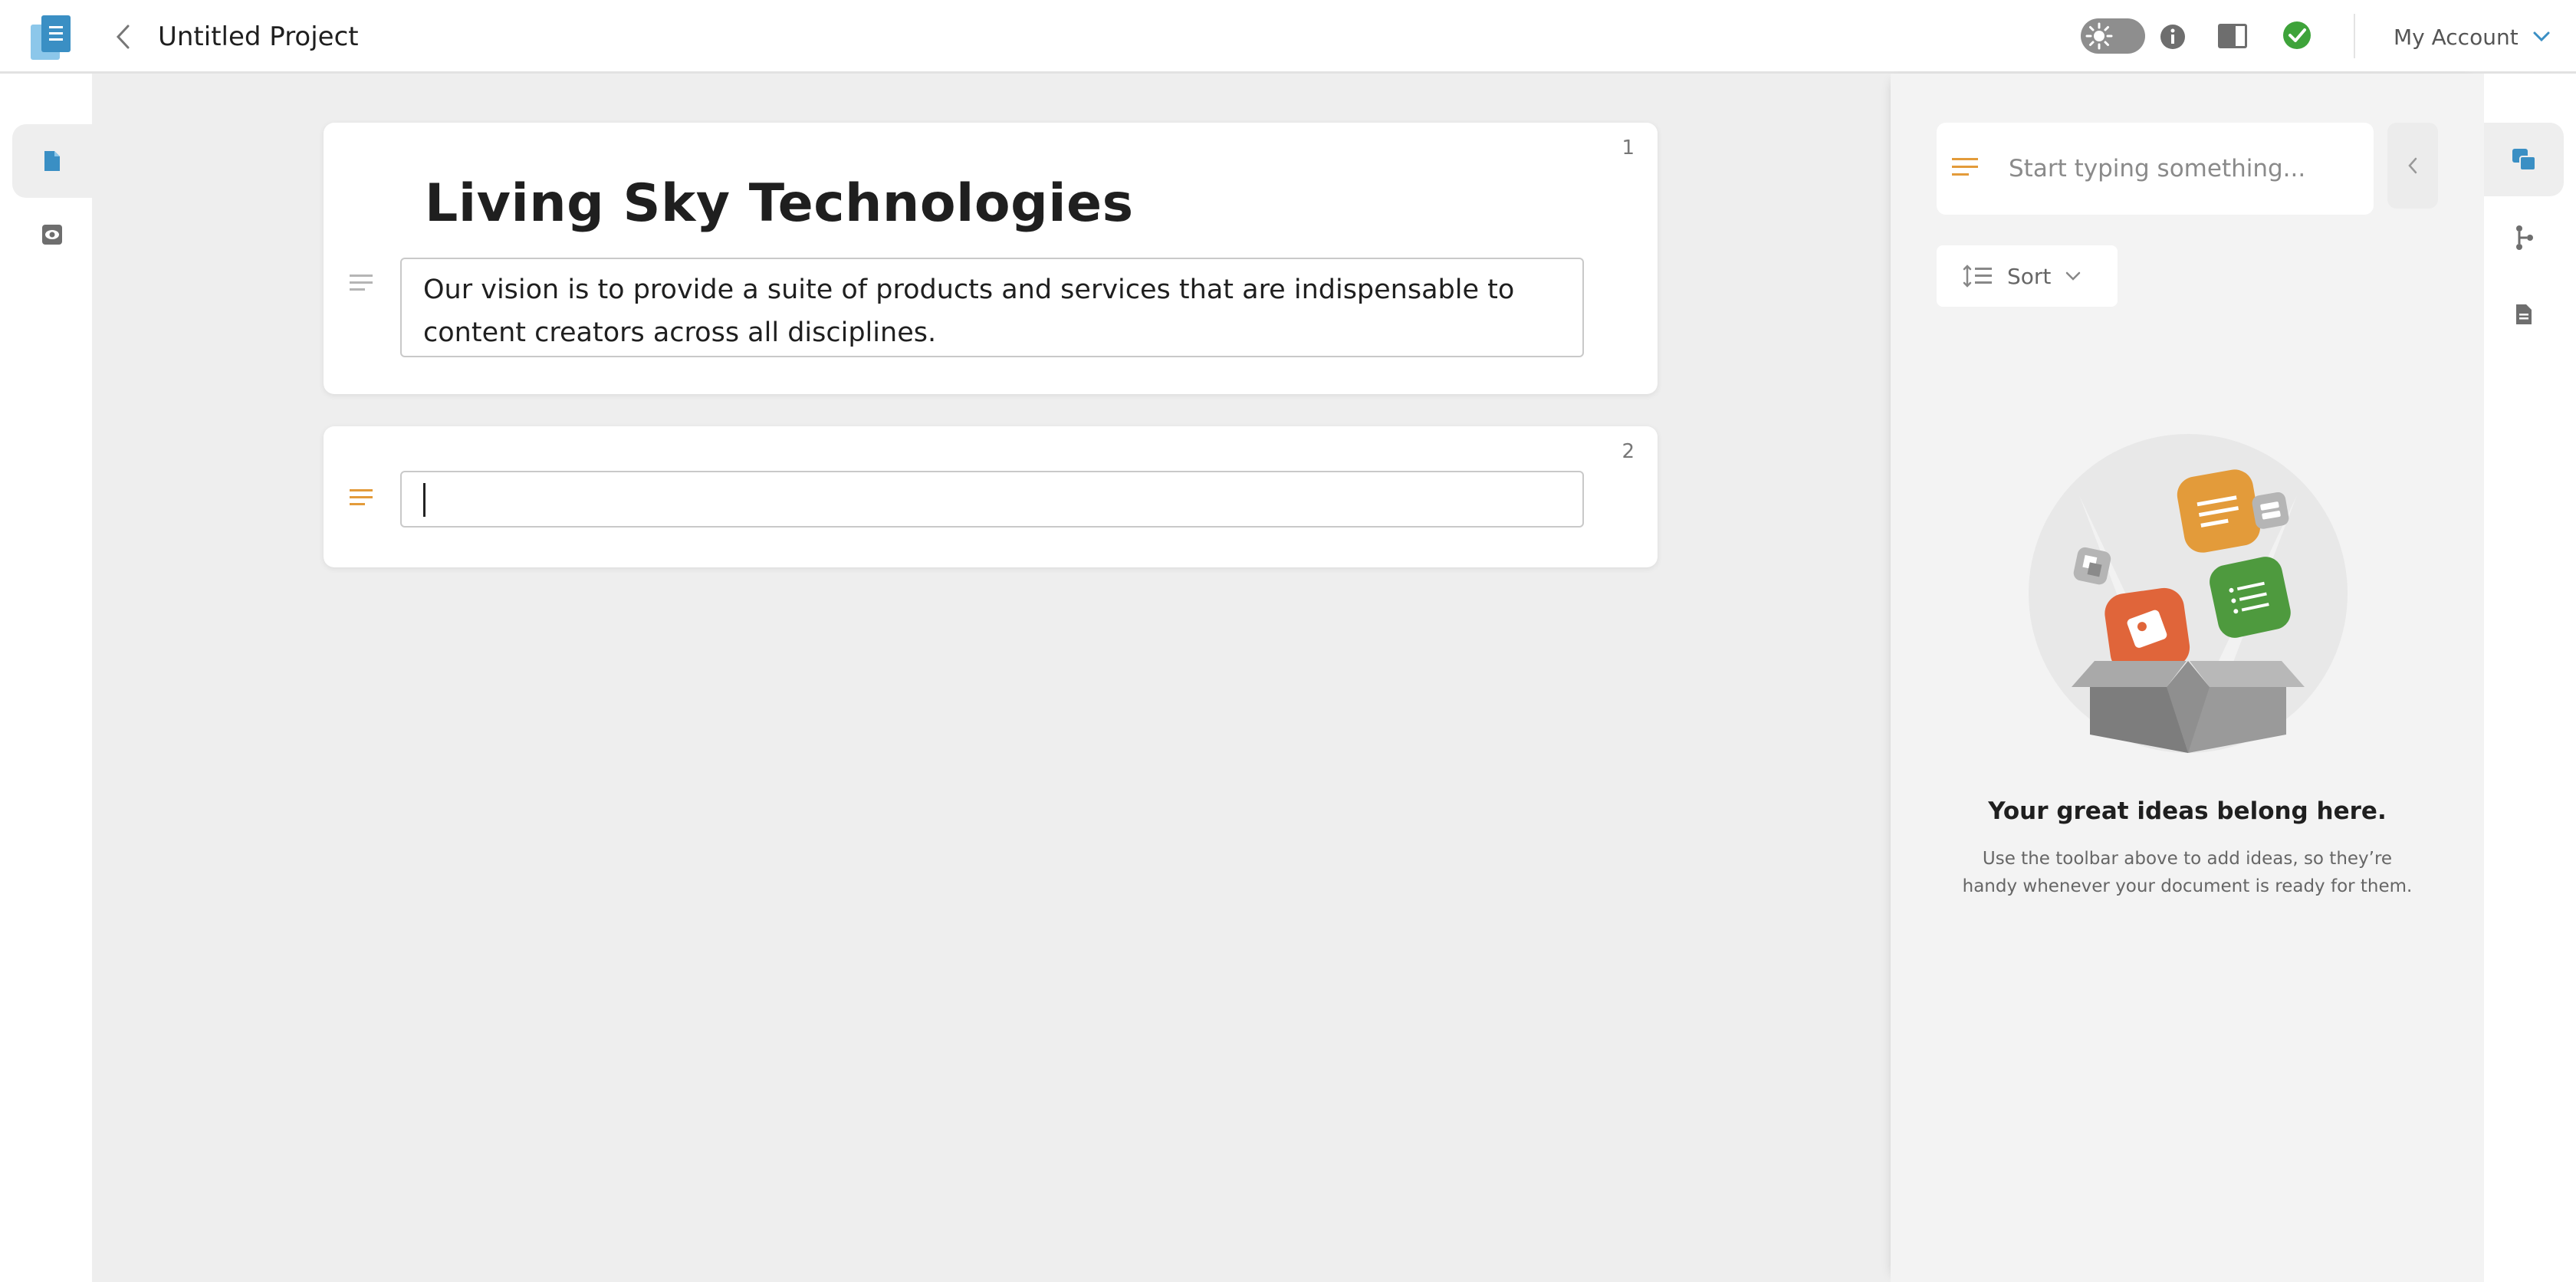 The width and height of the screenshot is (2576, 1282). I want to click on ideas-stack-icon, so click(2524, 160).